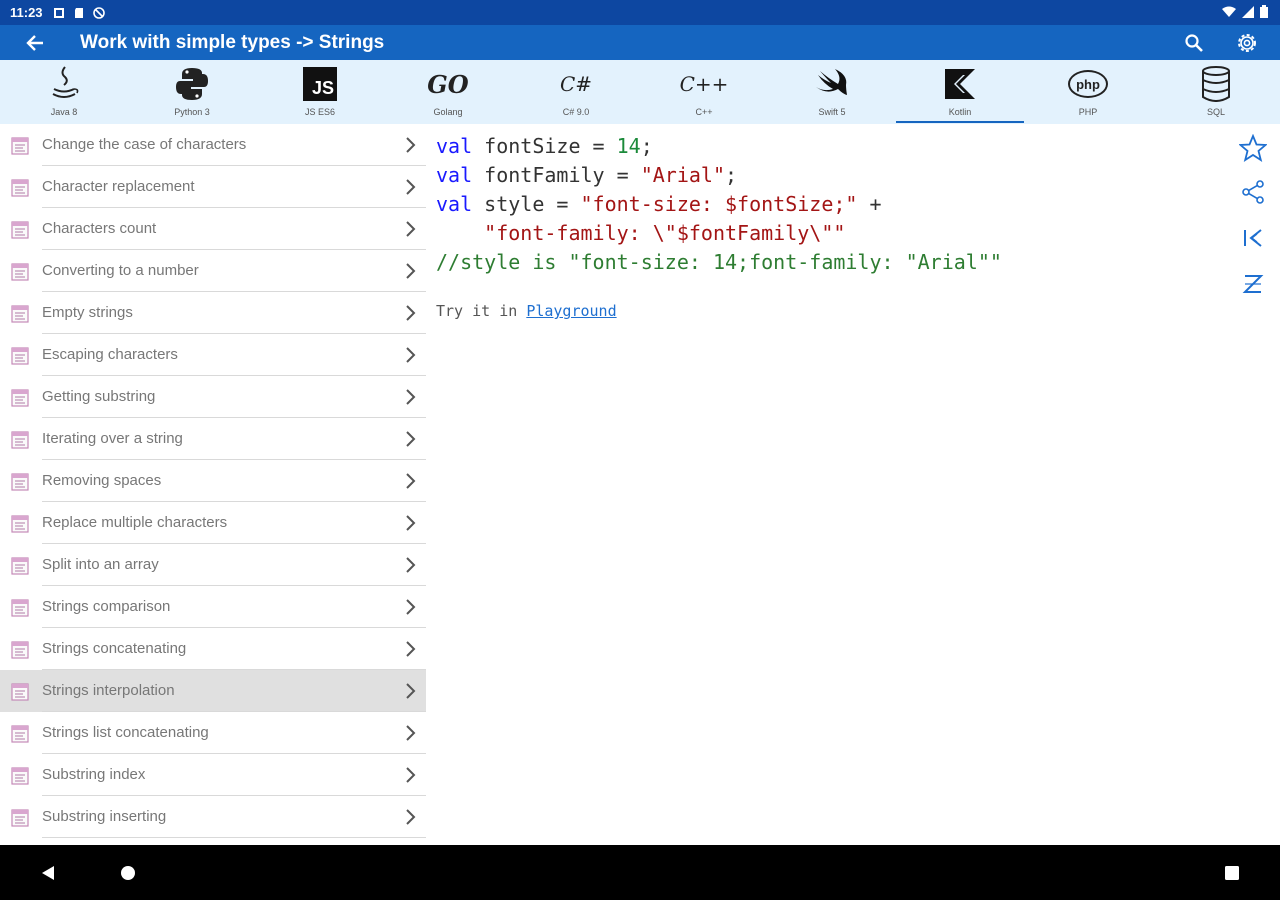  I want to click on share-button, so click(1253, 192).